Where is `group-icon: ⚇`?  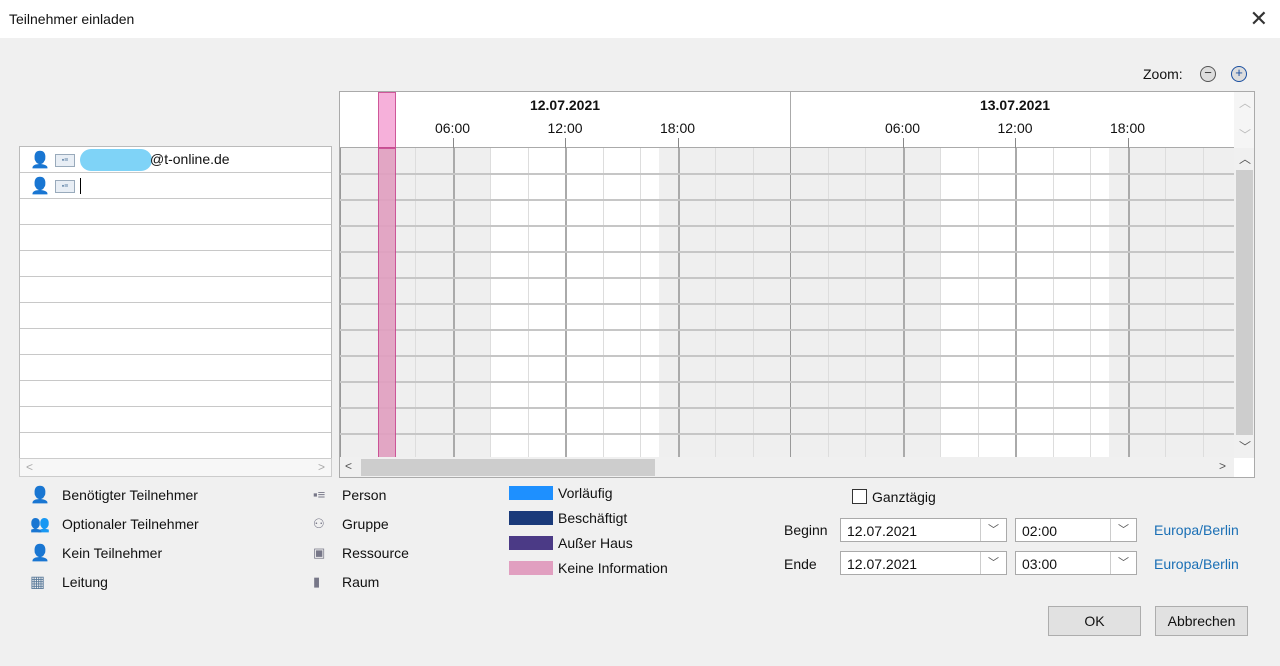
group-icon: ⚇ is located at coordinates (319, 523).